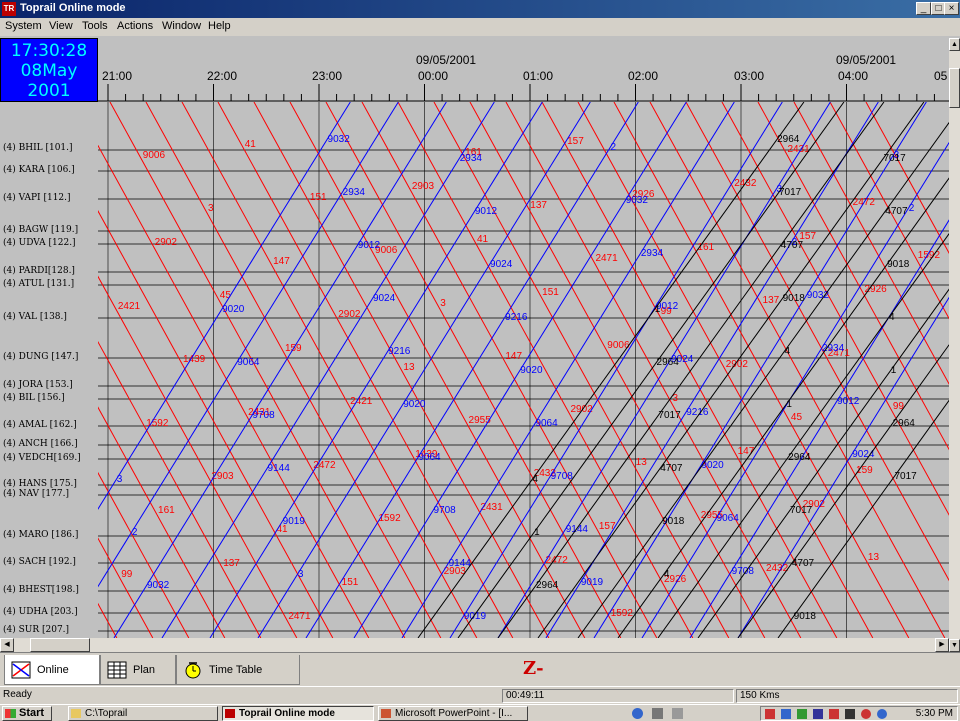 The height and width of the screenshot is (721, 960). Describe the element at coordinates (486, 211) in the screenshot. I see `train-number-label: 9012` at that location.